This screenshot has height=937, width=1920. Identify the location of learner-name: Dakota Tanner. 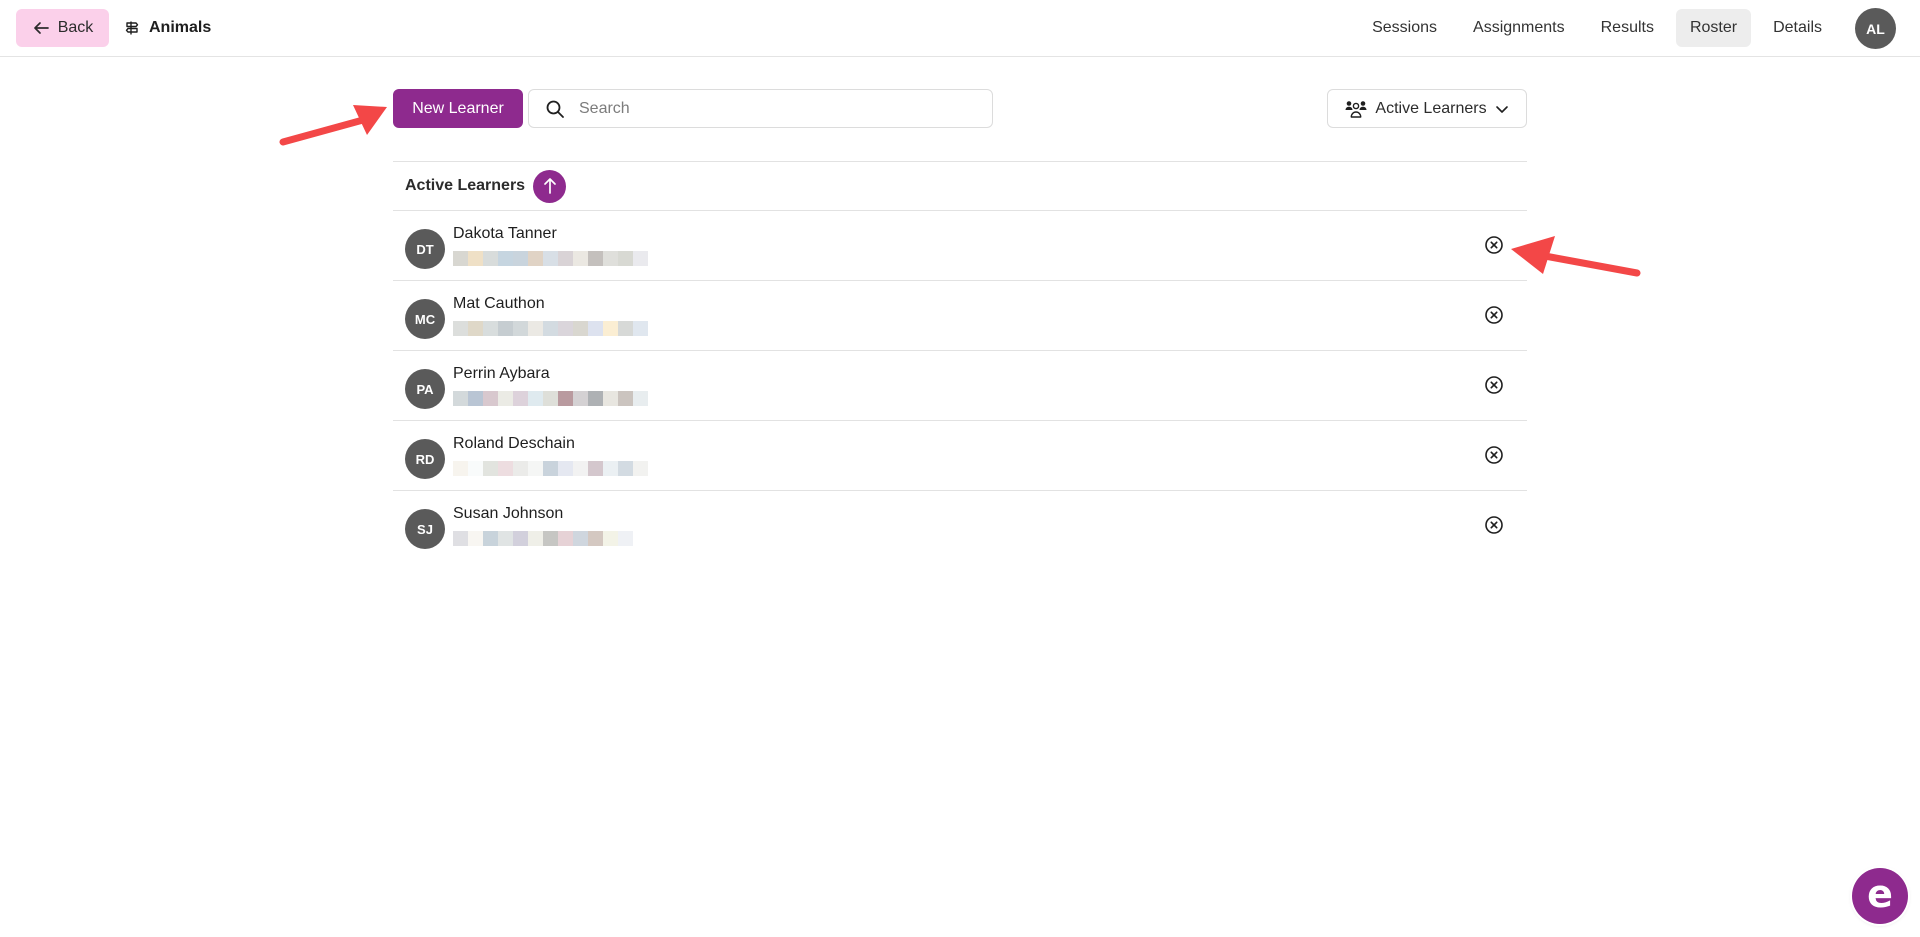
(505, 234).